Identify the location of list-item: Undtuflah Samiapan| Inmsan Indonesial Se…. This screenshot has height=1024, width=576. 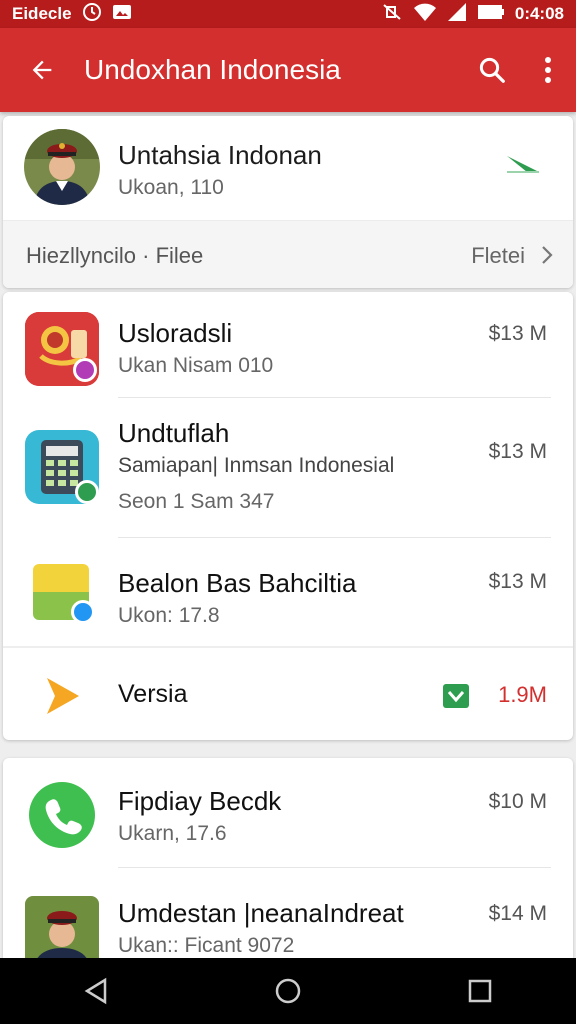
(288, 468).